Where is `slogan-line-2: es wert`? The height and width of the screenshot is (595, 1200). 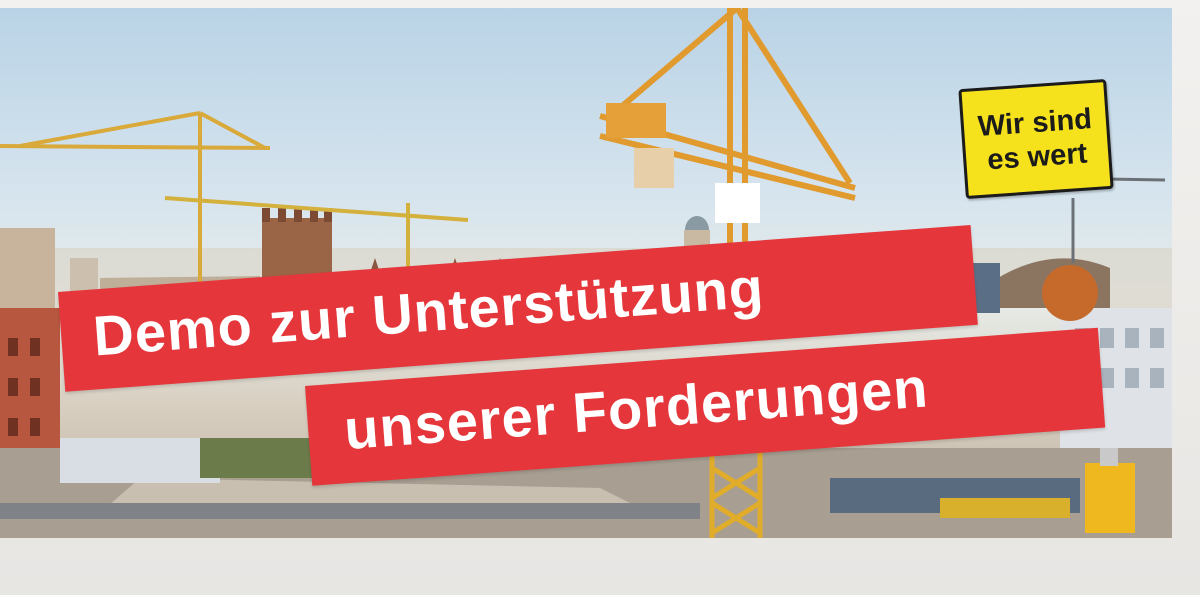 slogan-line-2: es wert is located at coordinates (1037, 157).